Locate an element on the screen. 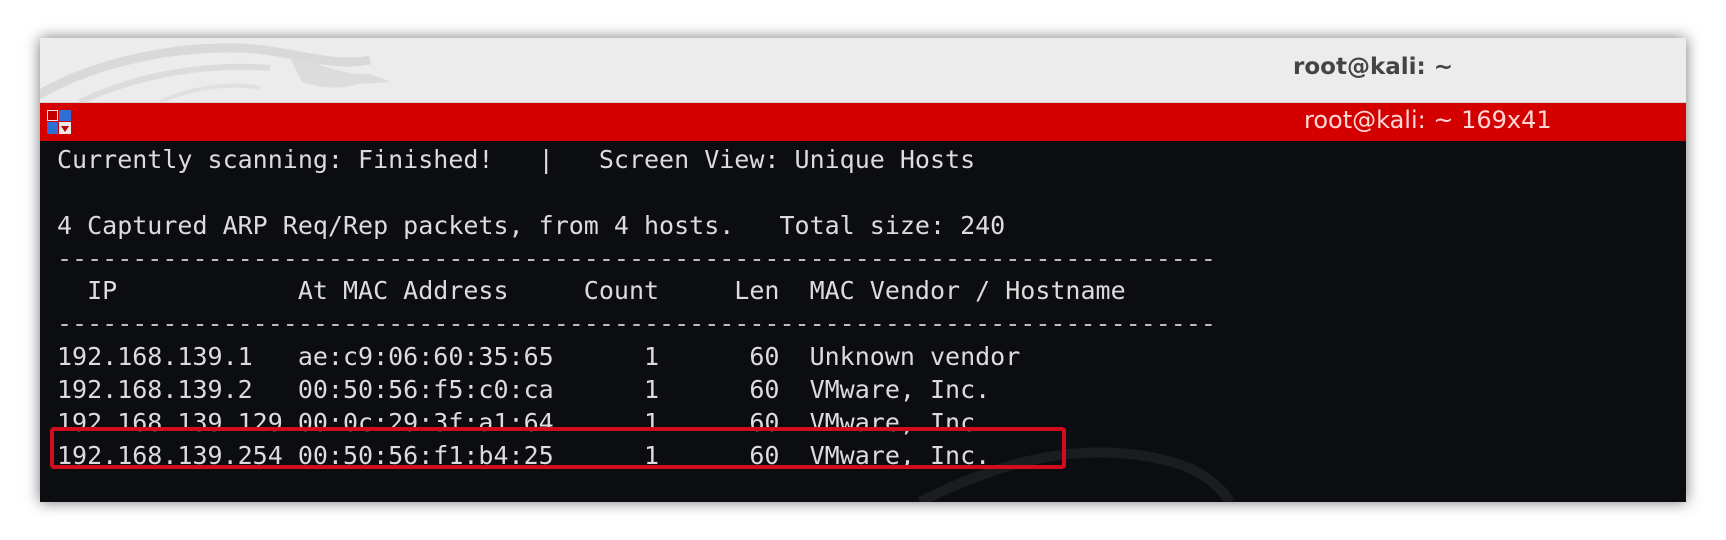  highlight-box is located at coordinates (558, 448).